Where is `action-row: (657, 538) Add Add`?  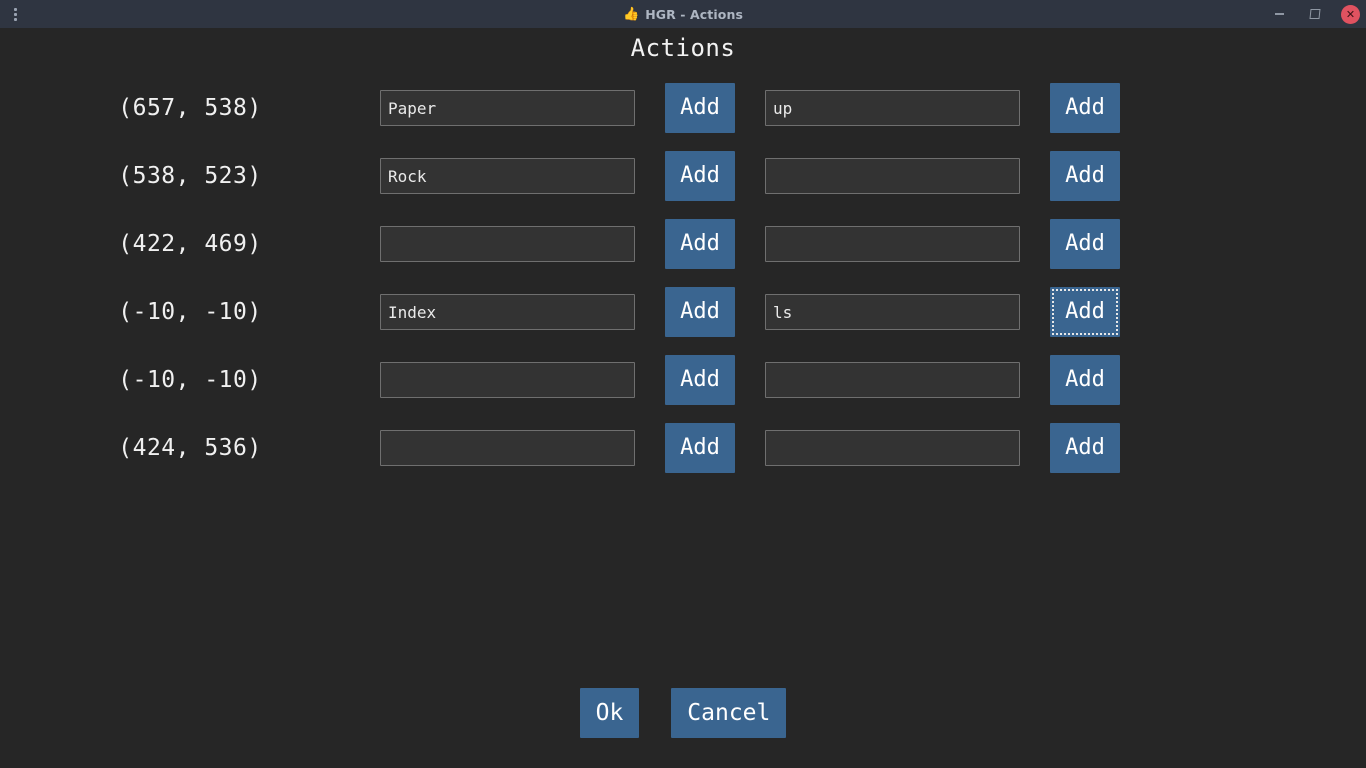
action-row: (657, 538) Add Add is located at coordinates (683, 108).